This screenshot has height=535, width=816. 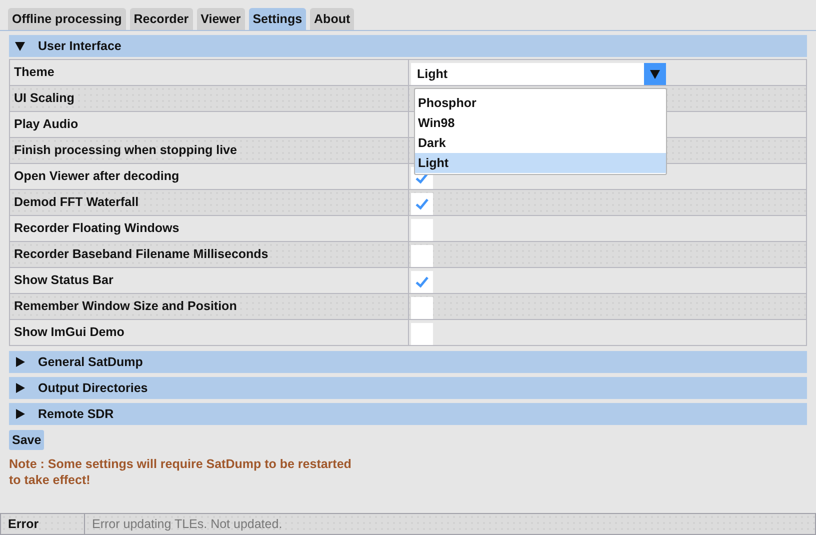 I want to click on setting-label: Show Status Bar, so click(x=64, y=280).